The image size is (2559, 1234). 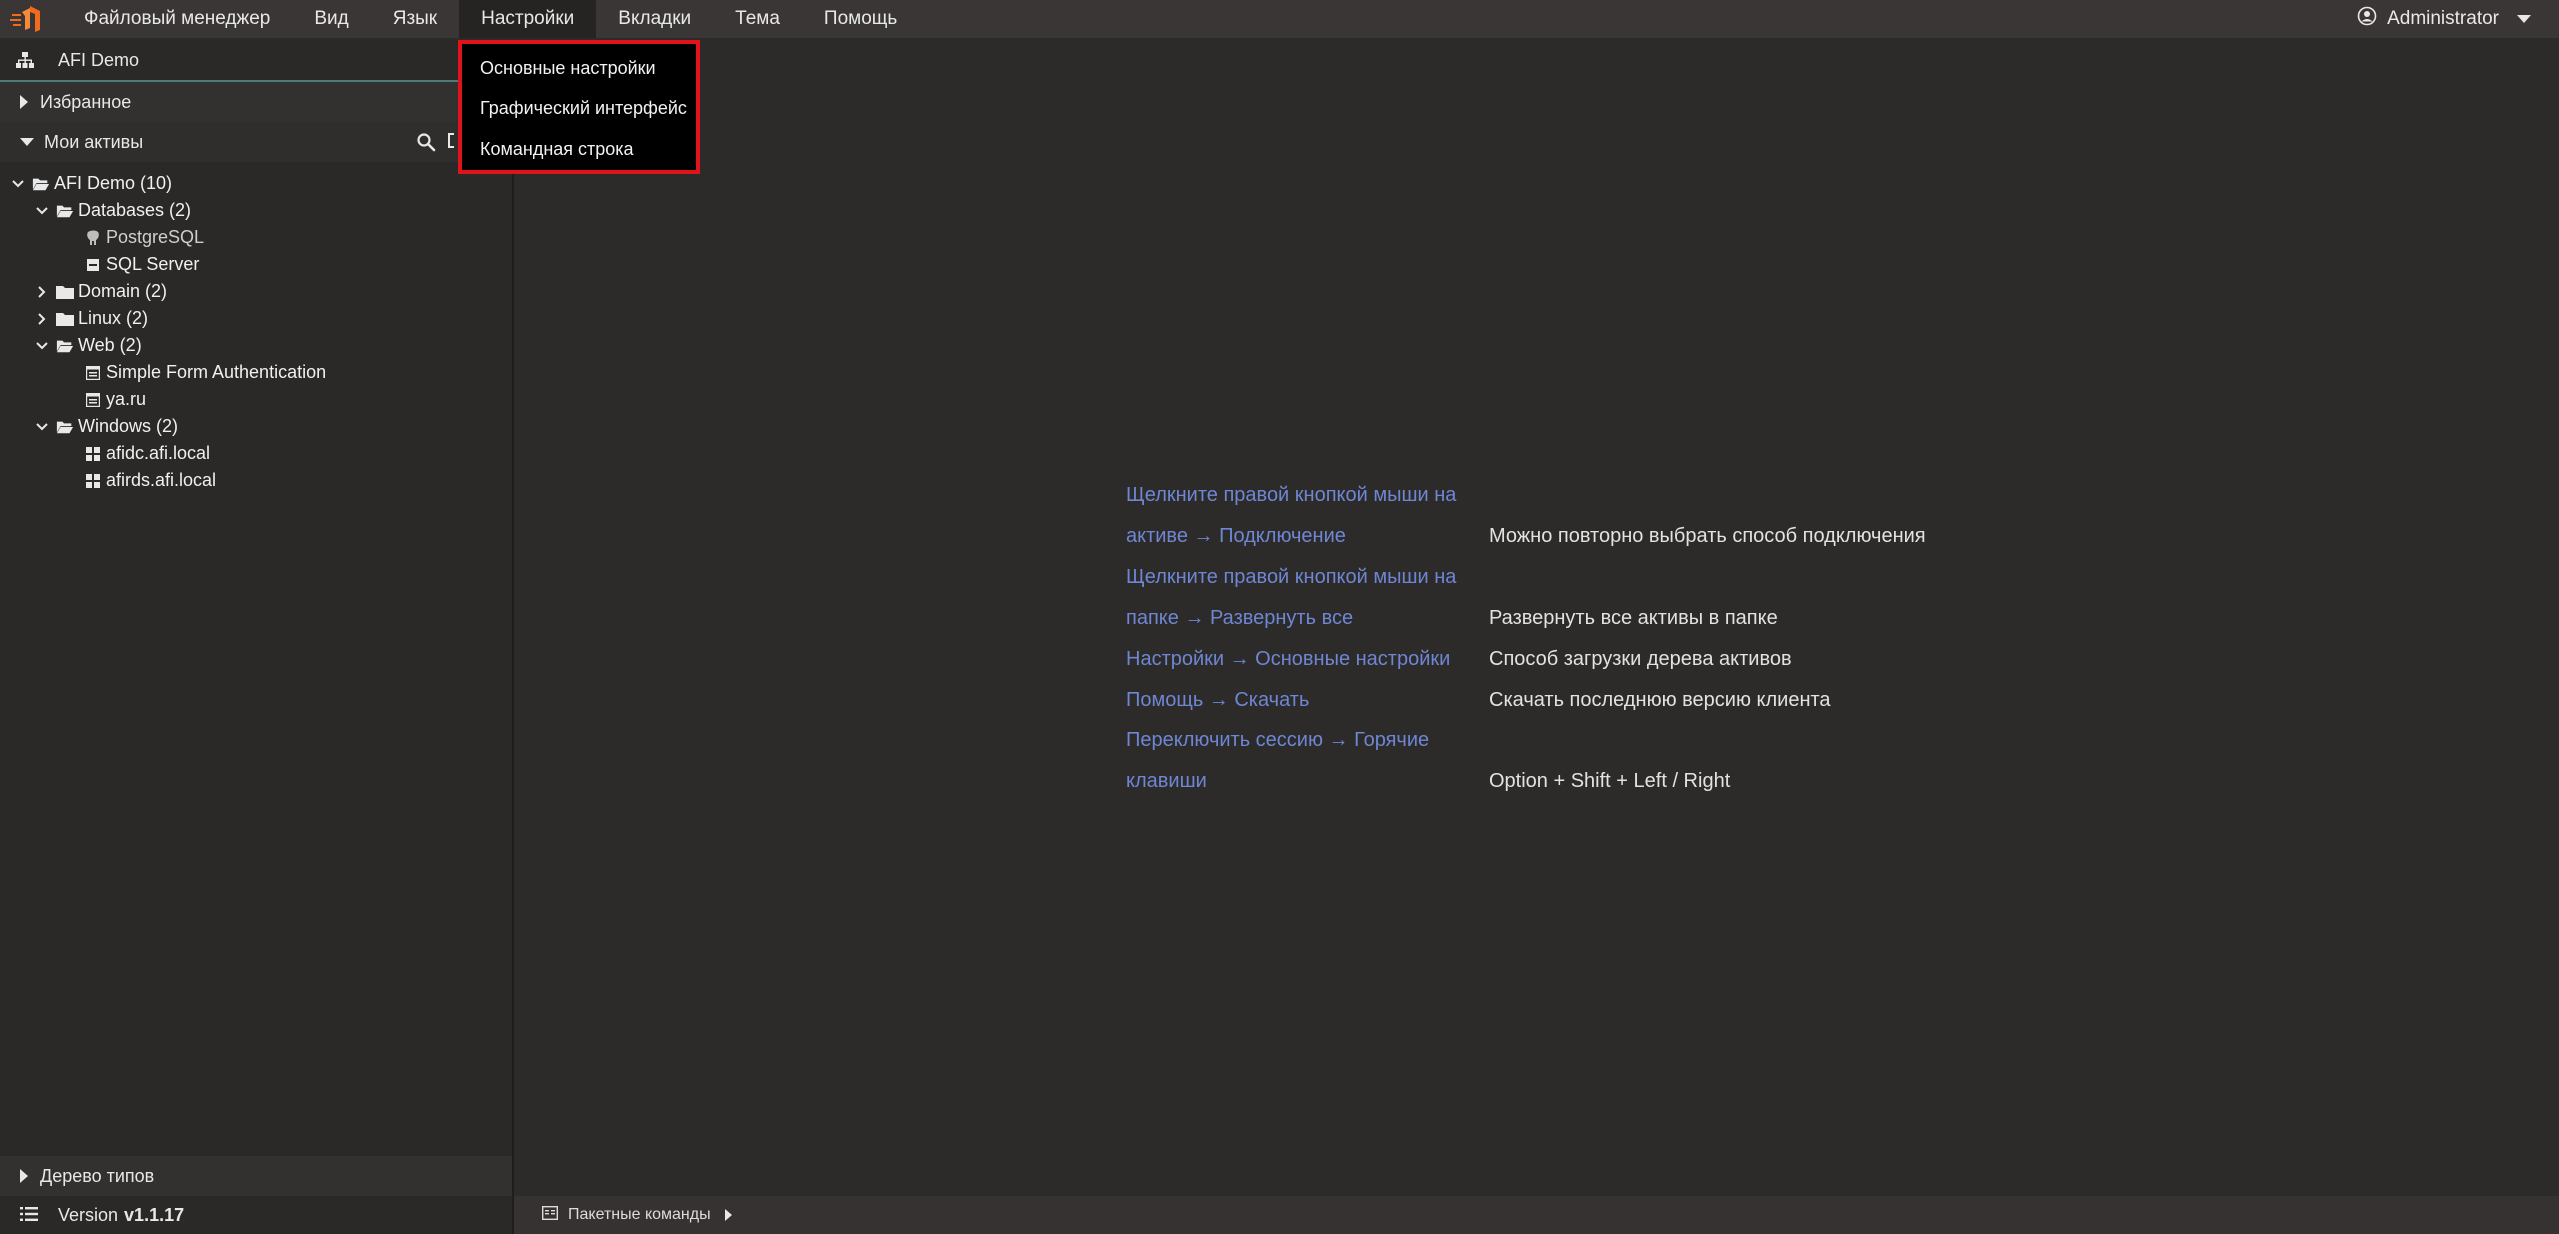 I want to click on type-tree-label: Дерево типов, so click(x=97, y=1175).